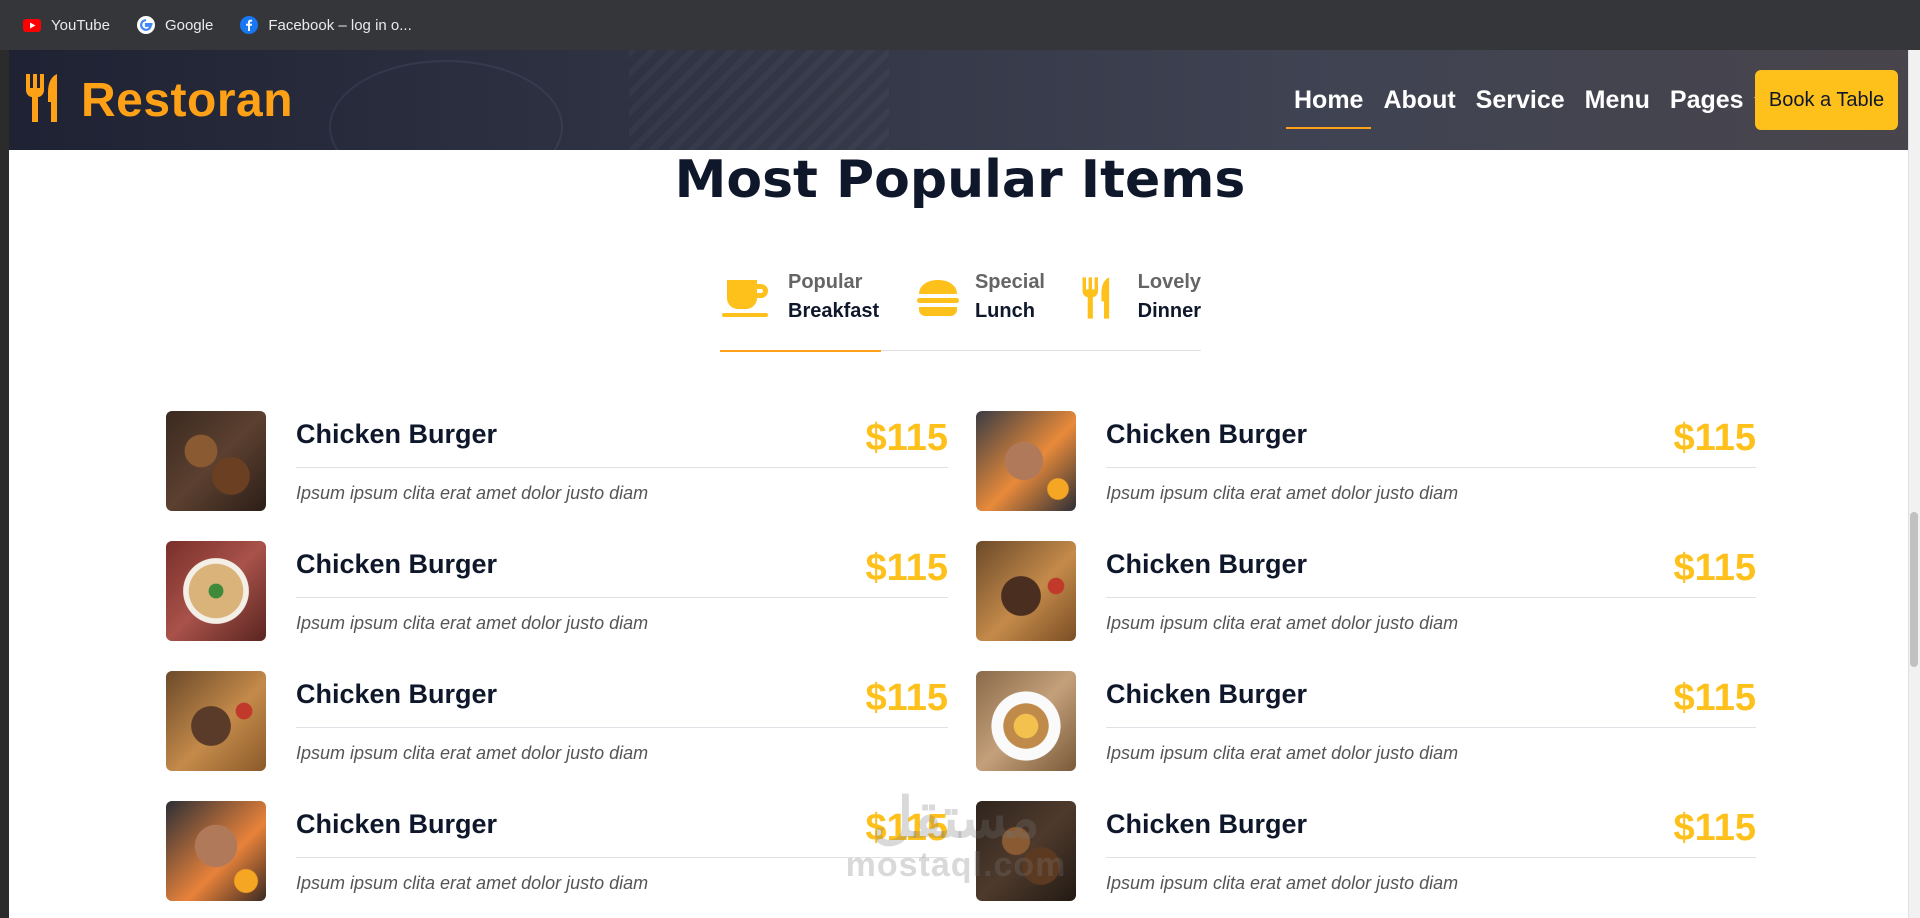 The height and width of the screenshot is (918, 1920). What do you see at coordinates (1328, 100) in the screenshot?
I see `nav-home: Home` at bounding box center [1328, 100].